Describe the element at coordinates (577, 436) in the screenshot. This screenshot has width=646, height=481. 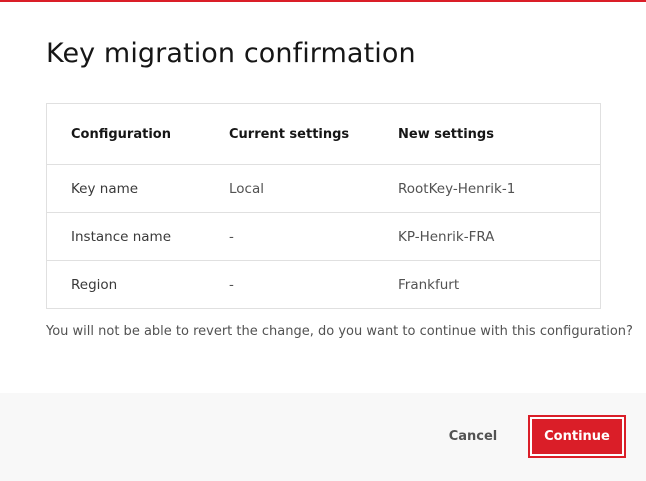
I see `continue-button: Continue` at that location.